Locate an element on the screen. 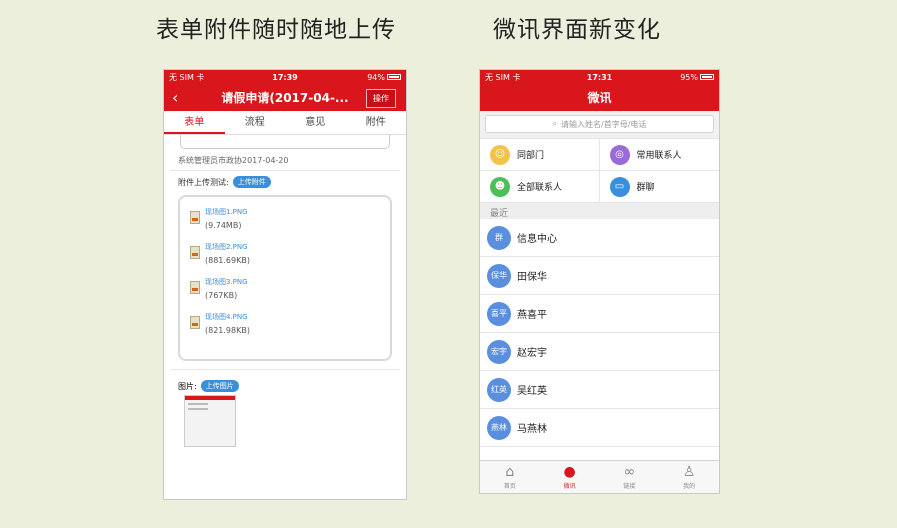 Image resolution: width=897 pixels, height=528 pixels. caption-right: 微讯界面新变化 is located at coordinates (577, 30).